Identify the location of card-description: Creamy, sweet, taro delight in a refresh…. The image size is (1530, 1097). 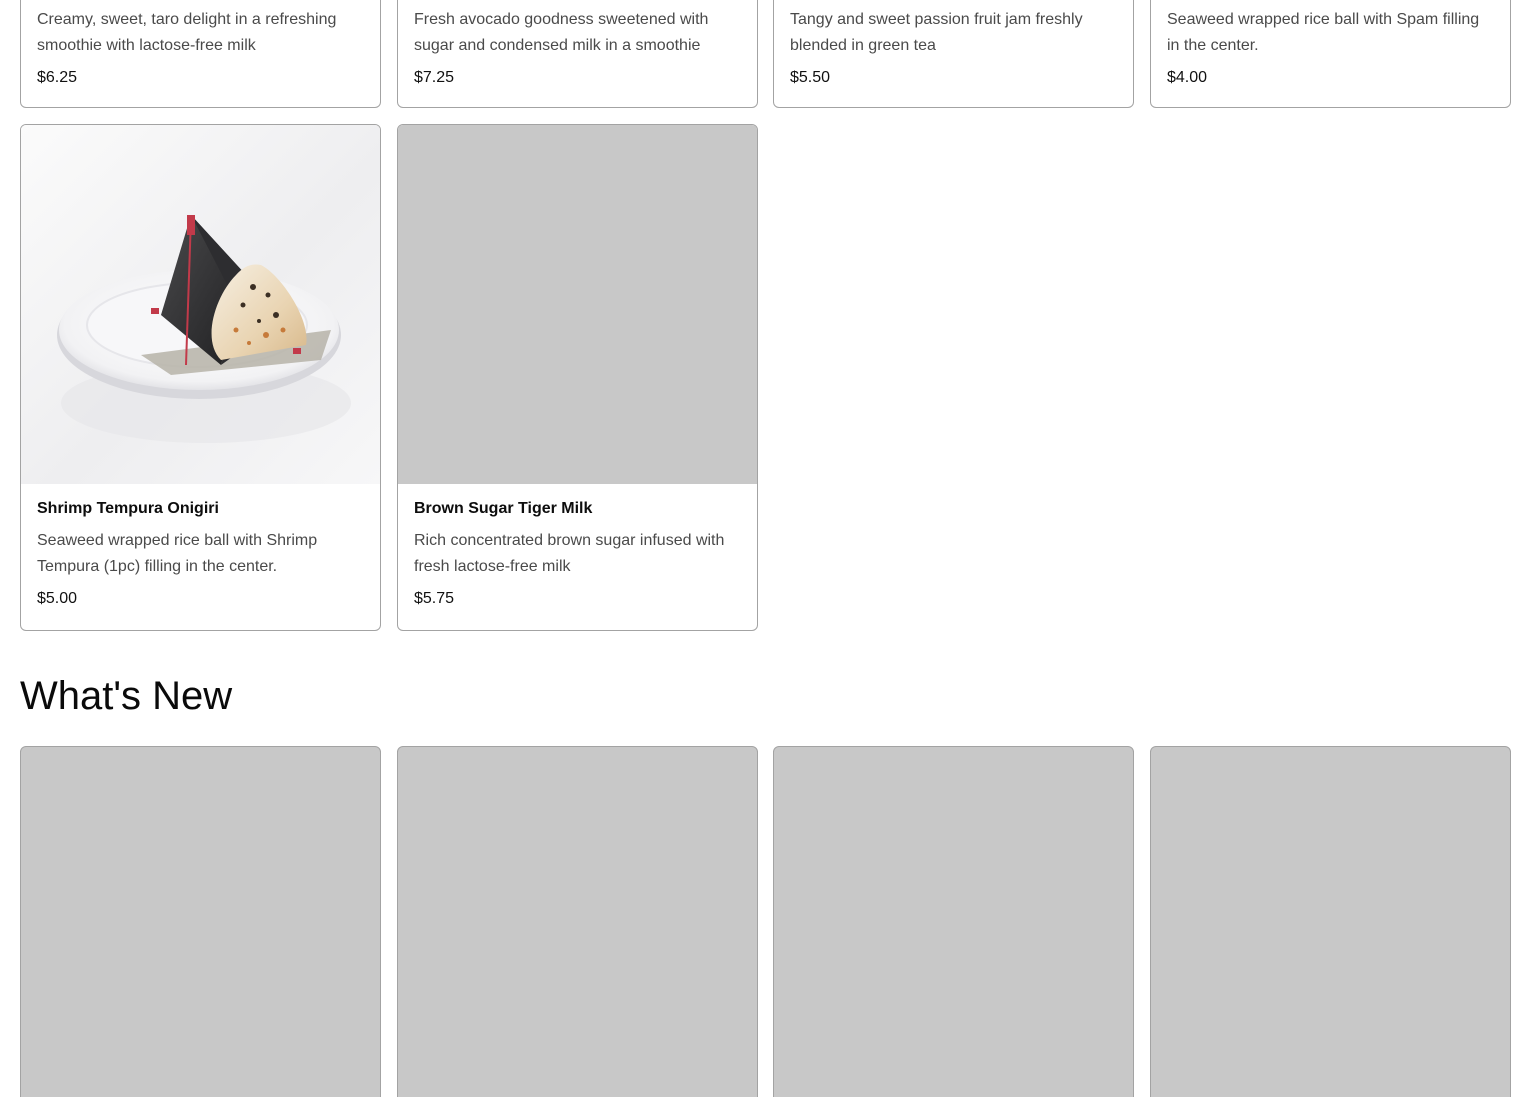
(187, 32).